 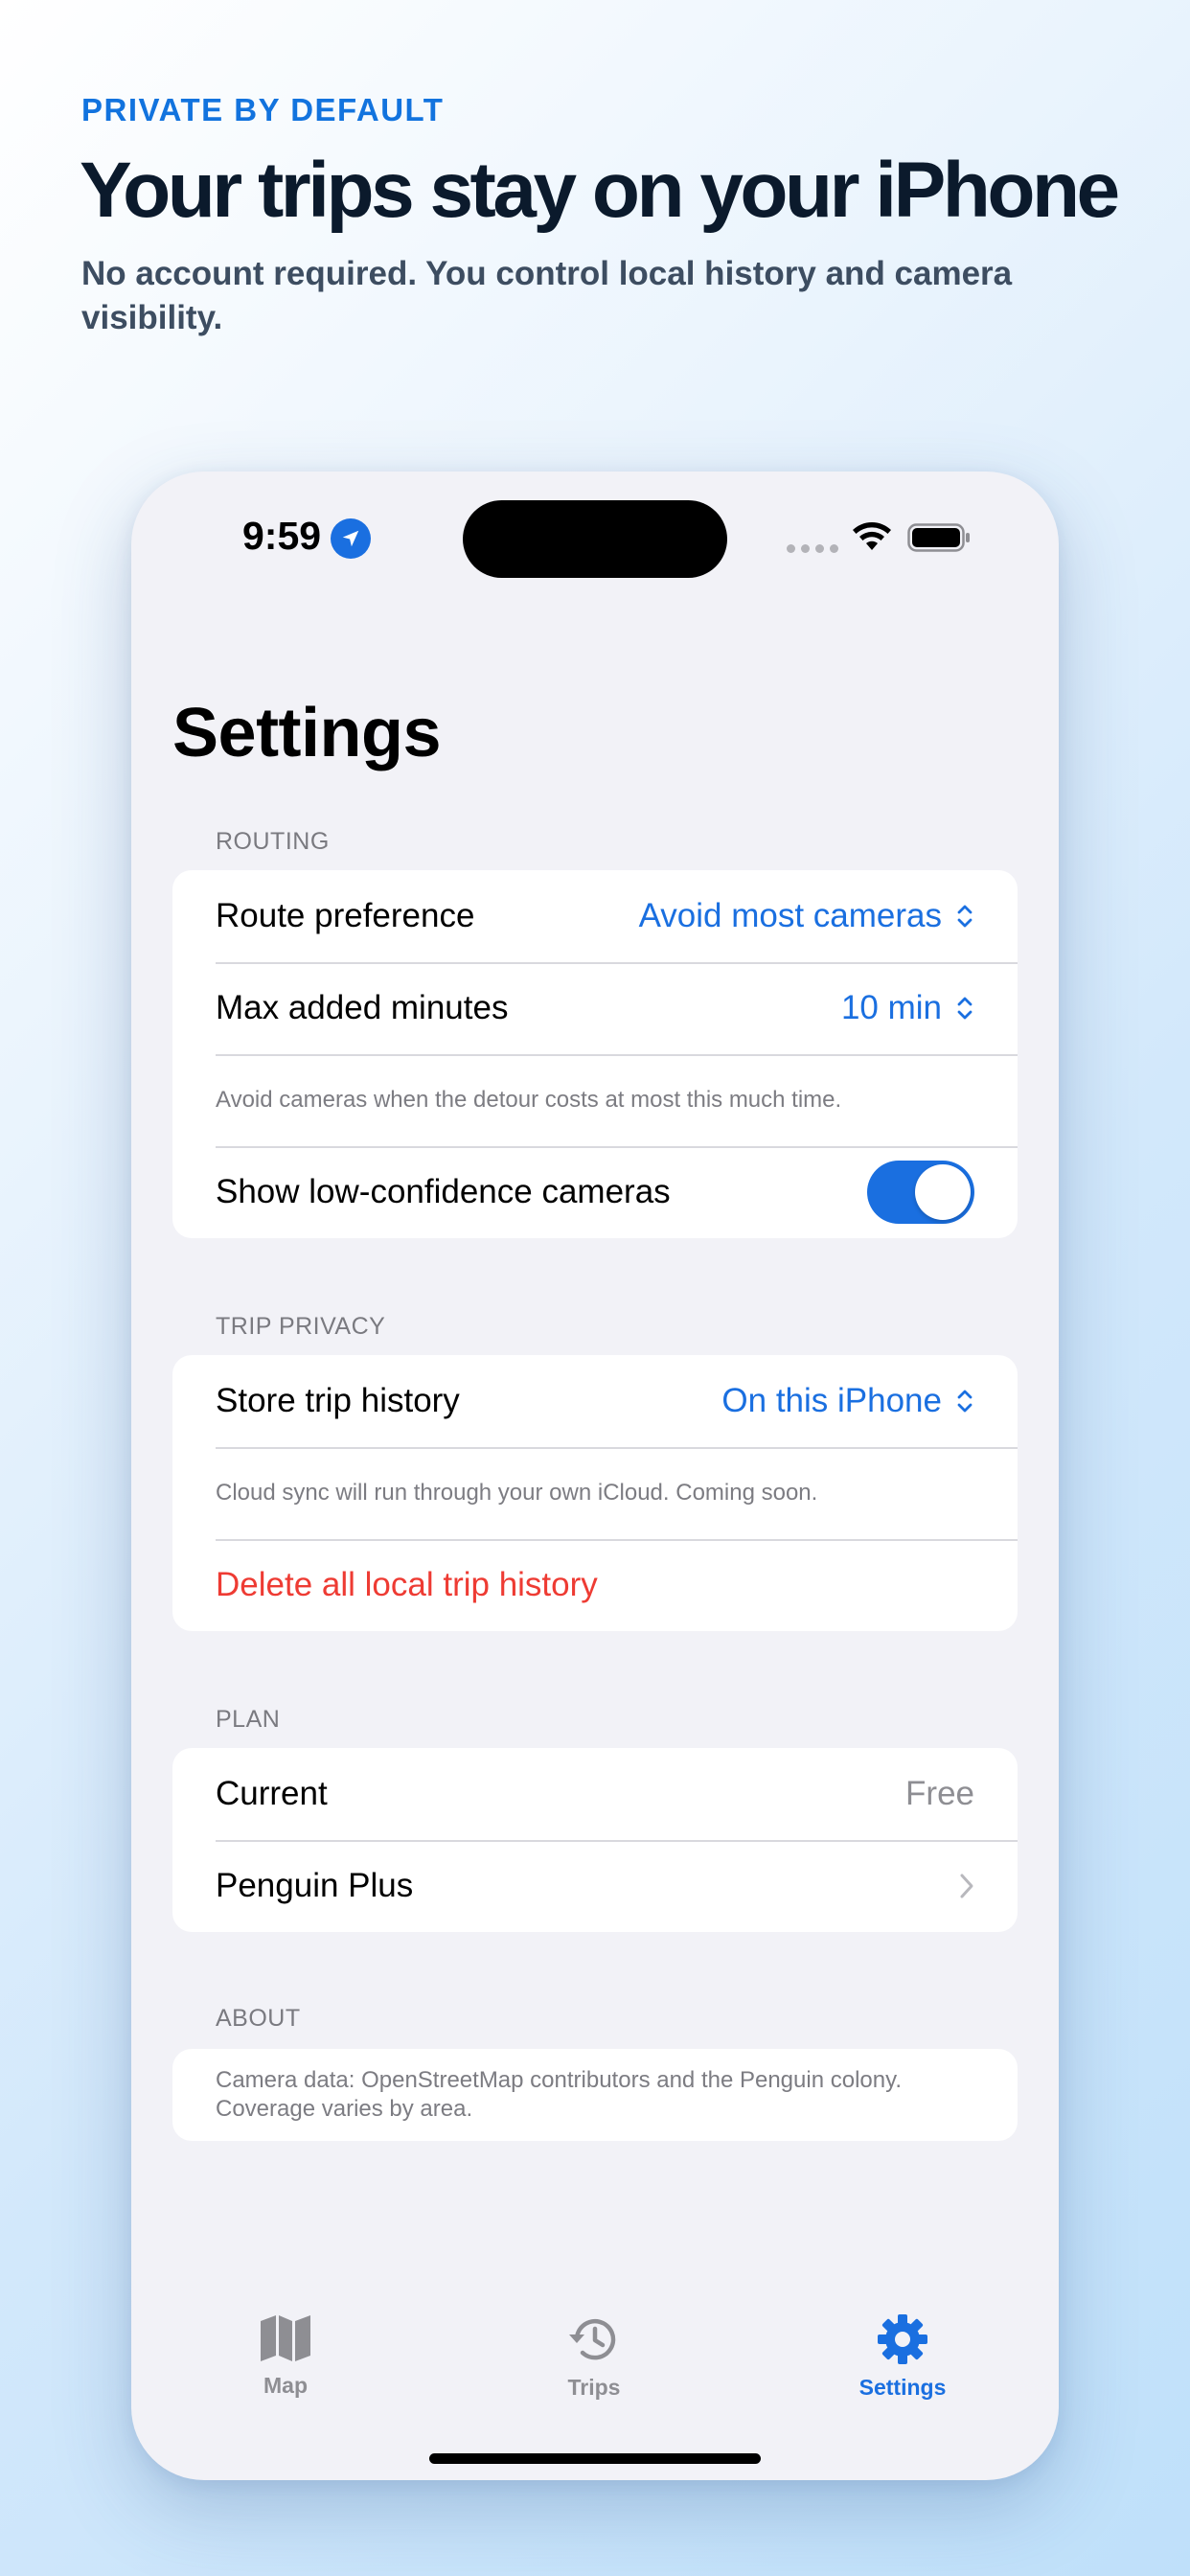 I want to click on low-confidence-toggle, so click(x=921, y=1192).